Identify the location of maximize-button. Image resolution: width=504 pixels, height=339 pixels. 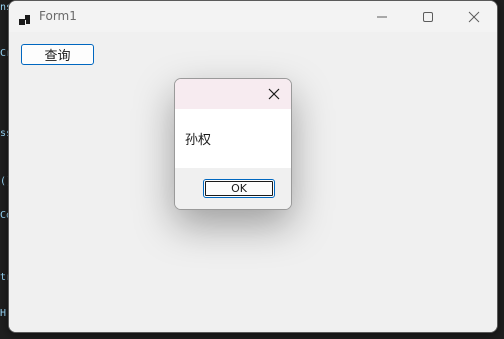
(428, 16).